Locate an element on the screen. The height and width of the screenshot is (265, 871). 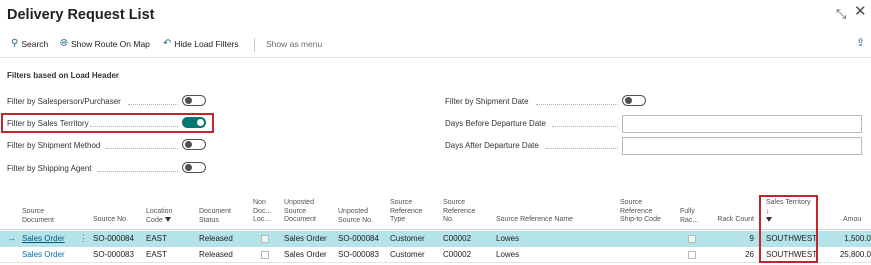
show-route-label: Show Route On Map is located at coordinates (110, 44).